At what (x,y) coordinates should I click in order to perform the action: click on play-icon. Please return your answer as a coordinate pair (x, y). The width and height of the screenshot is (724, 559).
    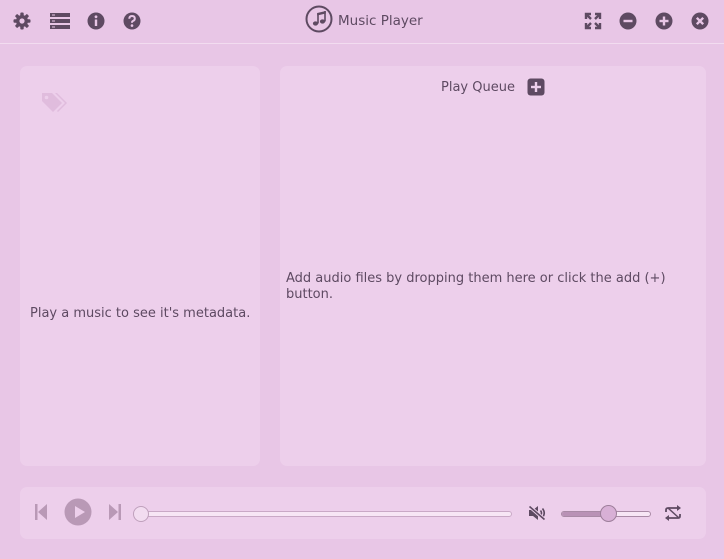
    Looking at the image, I should click on (78, 512).